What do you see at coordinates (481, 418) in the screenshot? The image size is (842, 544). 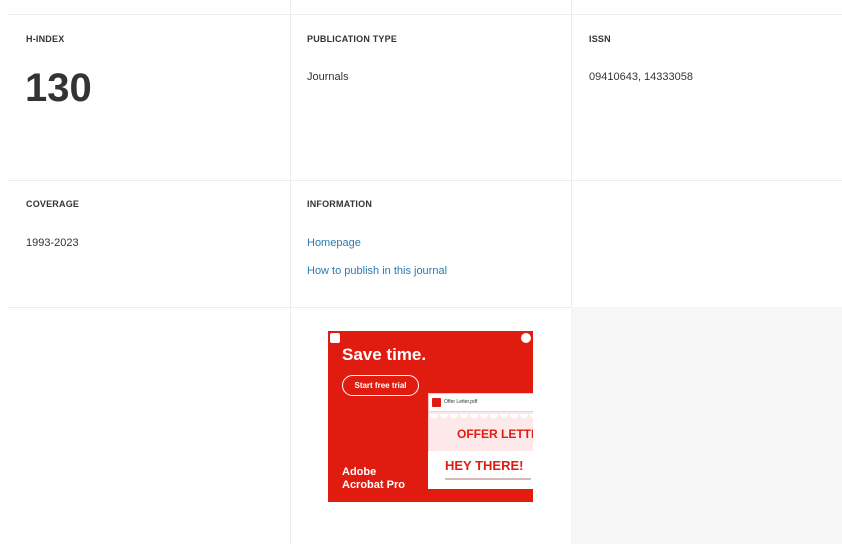 I see `awning-decoration` at bounding box center [481, 418].